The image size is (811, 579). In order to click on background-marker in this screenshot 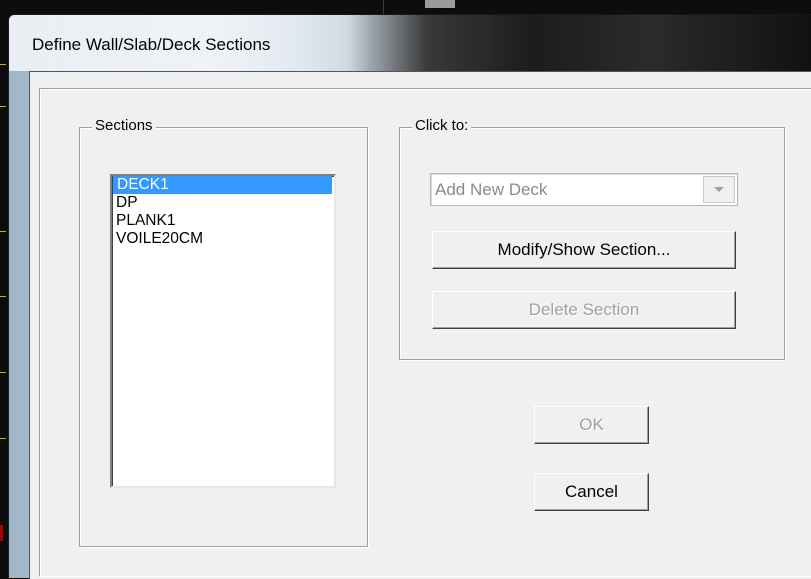, I will do `click(1, 533)`.